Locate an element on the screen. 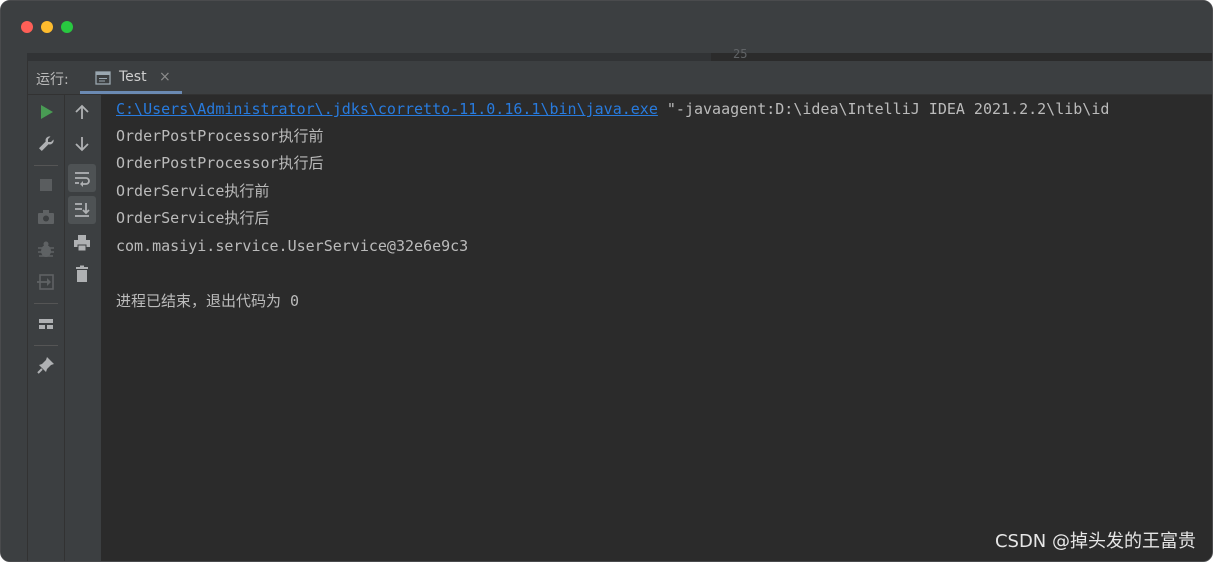  debug-bug-icon is located at coordinates (46, 249).